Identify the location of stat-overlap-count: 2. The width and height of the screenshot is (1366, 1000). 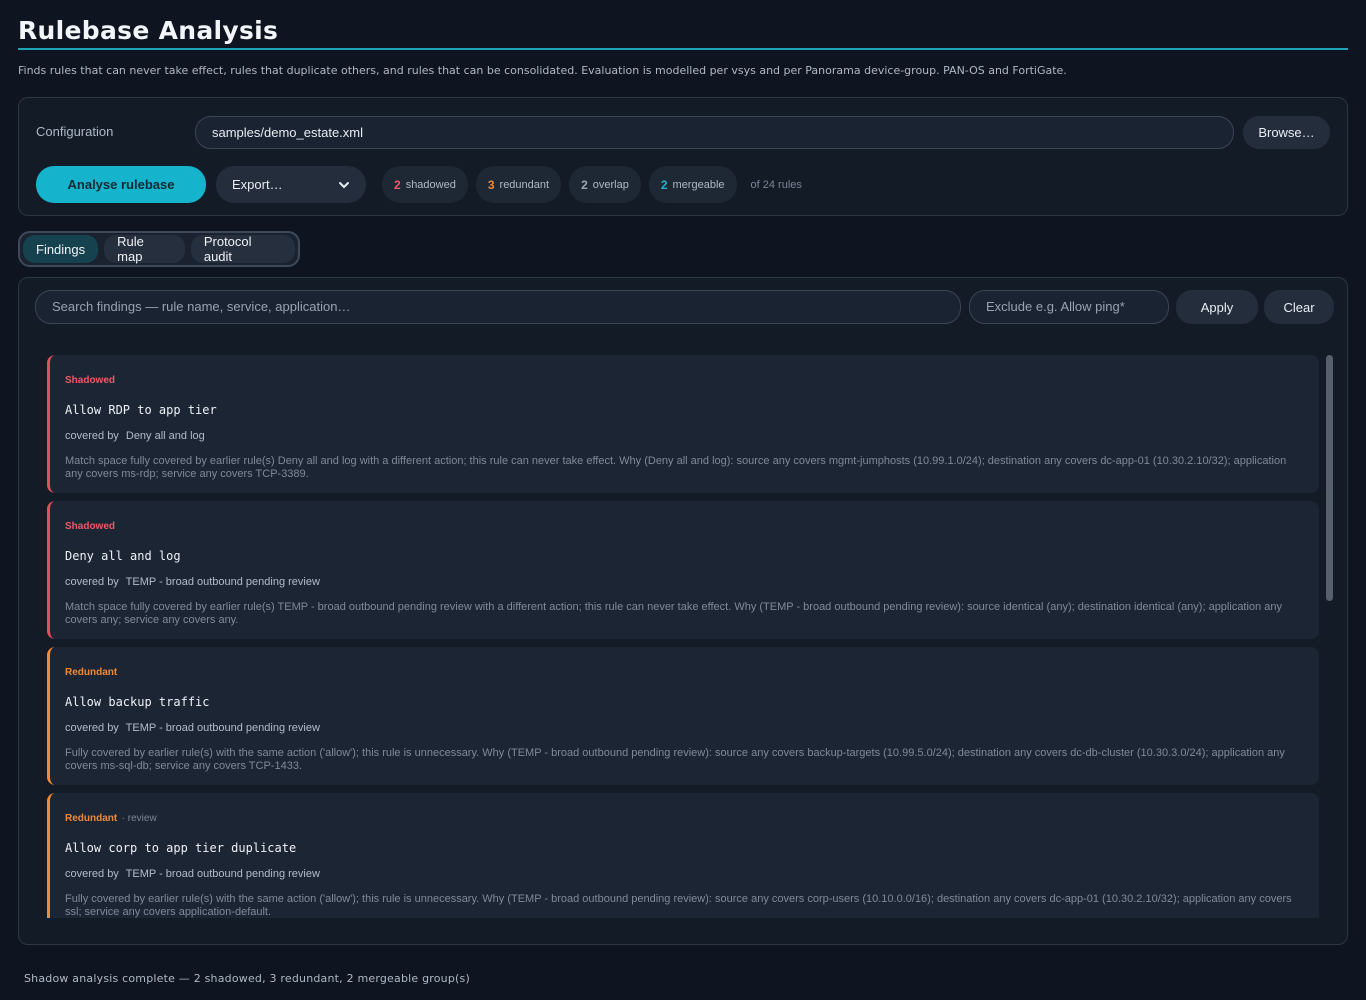
(584, 184).